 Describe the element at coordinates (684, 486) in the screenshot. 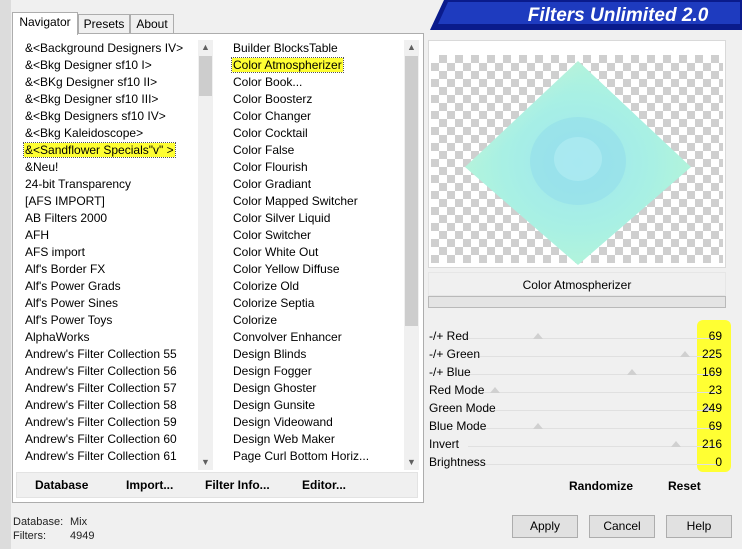

I see `reset-button: Reset` at that location.